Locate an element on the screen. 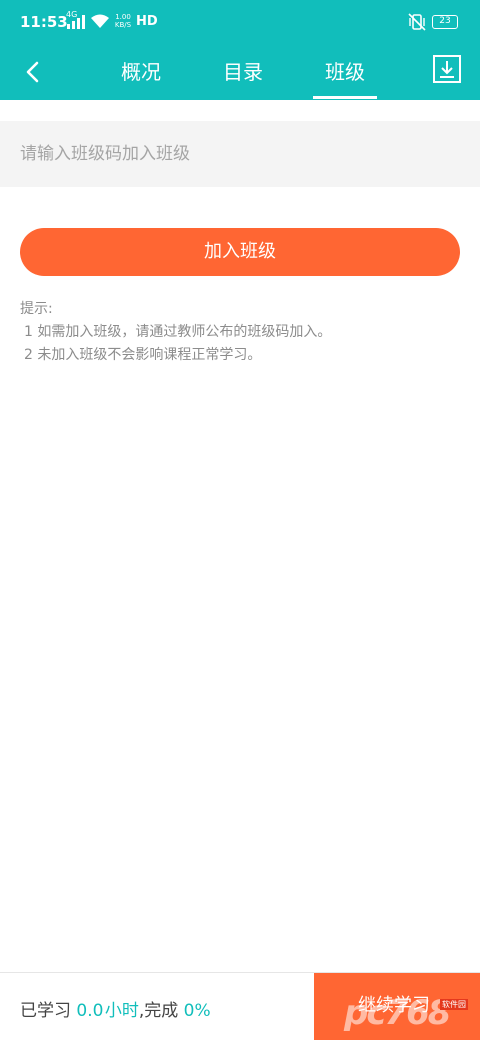 The height and width of the screenshot is (1040, 480). tab-catalog: 目录 is located at coordinates (243, 70).